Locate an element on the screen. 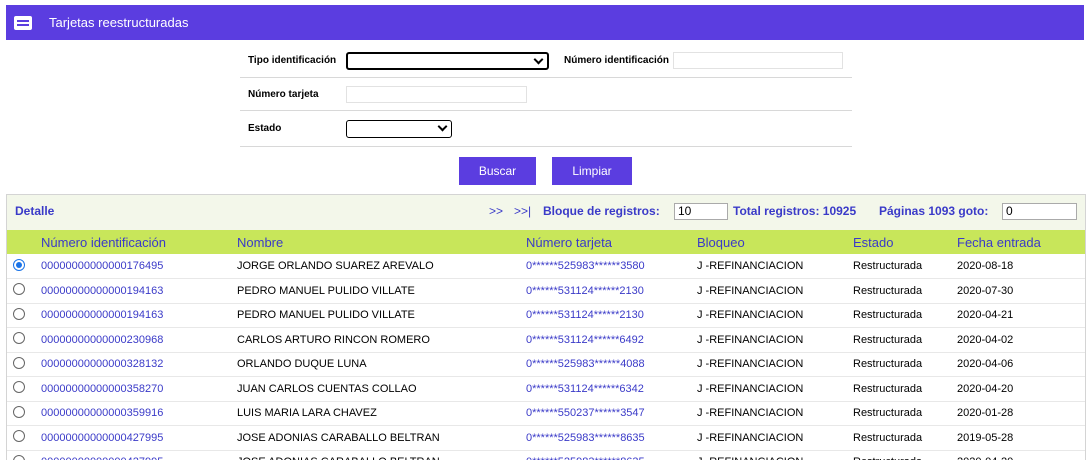  buscar-button: Buscar is located at coordinates (497, 171).